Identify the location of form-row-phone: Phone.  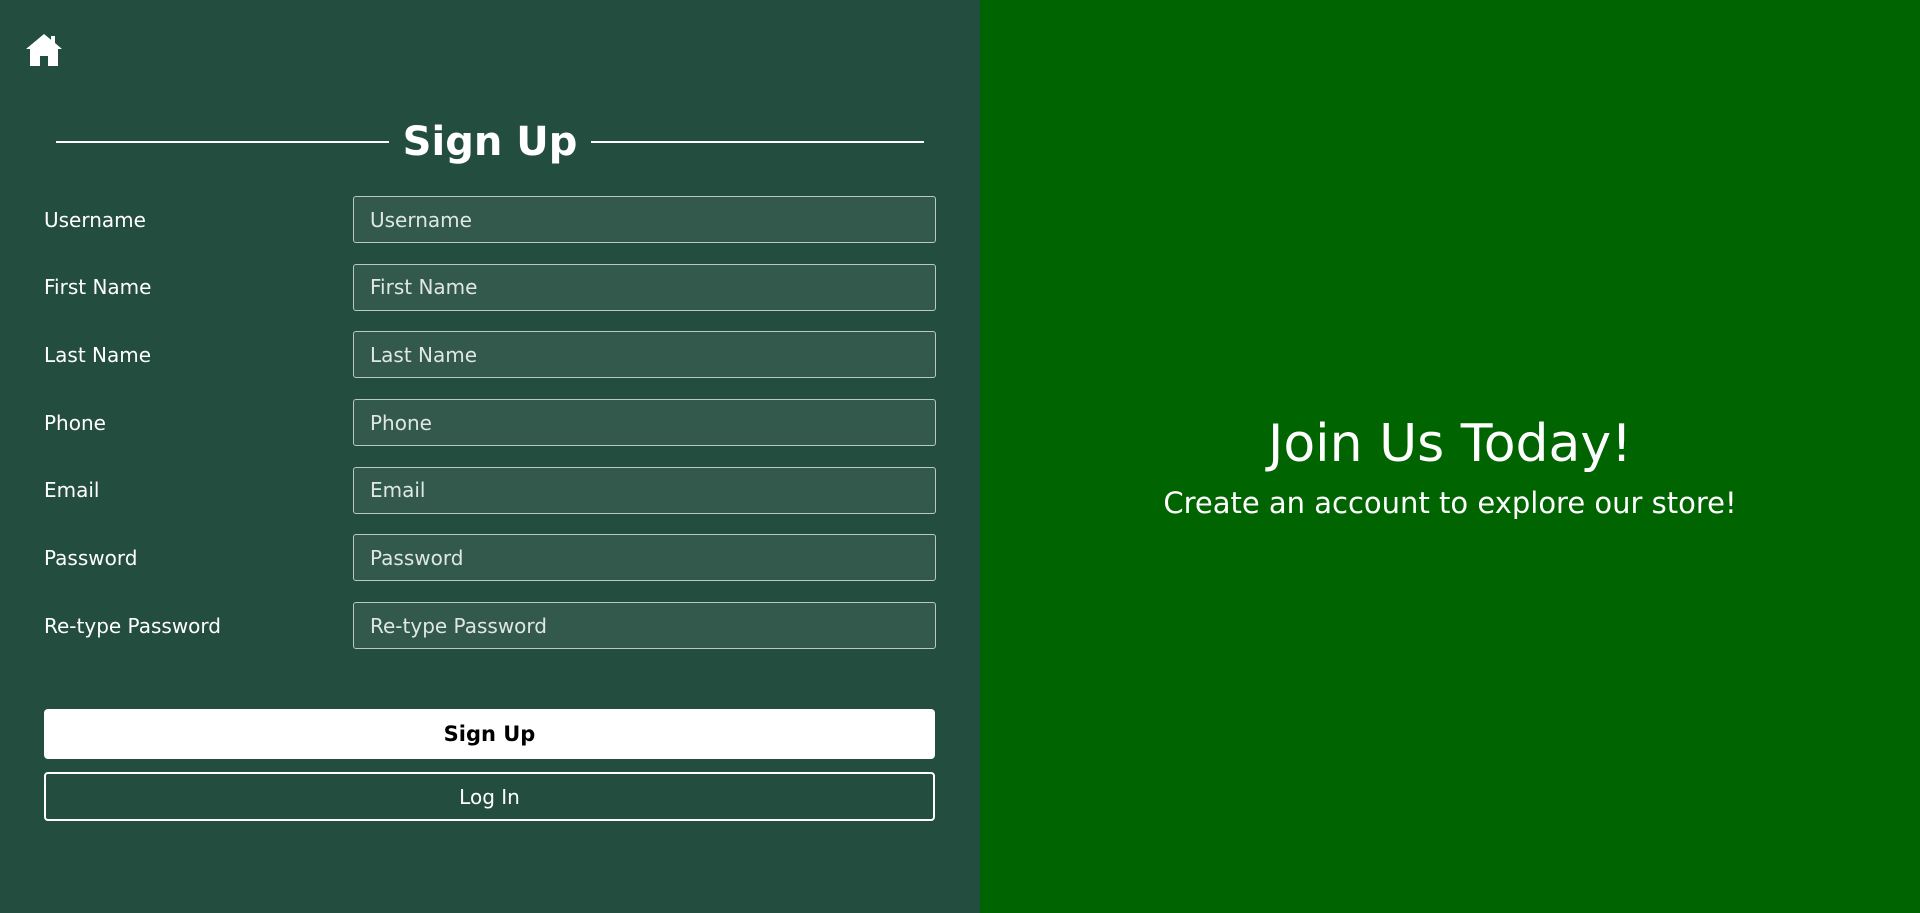
(490, 423).